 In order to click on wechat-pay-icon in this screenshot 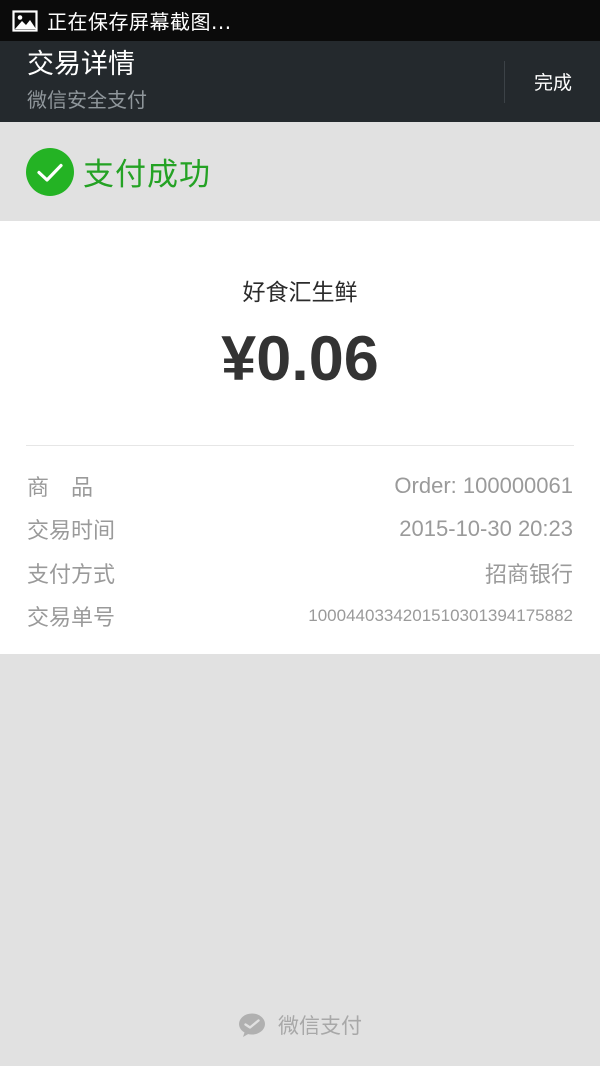, I will do `click(252, 1025)`.